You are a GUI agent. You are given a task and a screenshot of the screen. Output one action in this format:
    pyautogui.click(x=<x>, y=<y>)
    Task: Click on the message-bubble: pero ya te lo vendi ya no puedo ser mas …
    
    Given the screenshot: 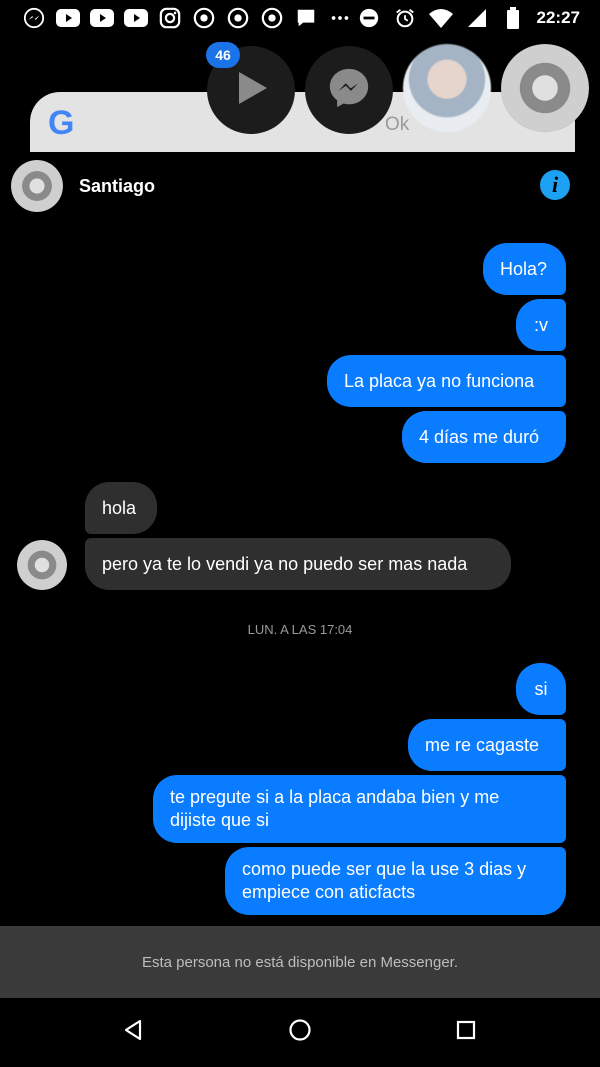 What is the action you would take?
    pyautogui.click(x=298, y=564)
    